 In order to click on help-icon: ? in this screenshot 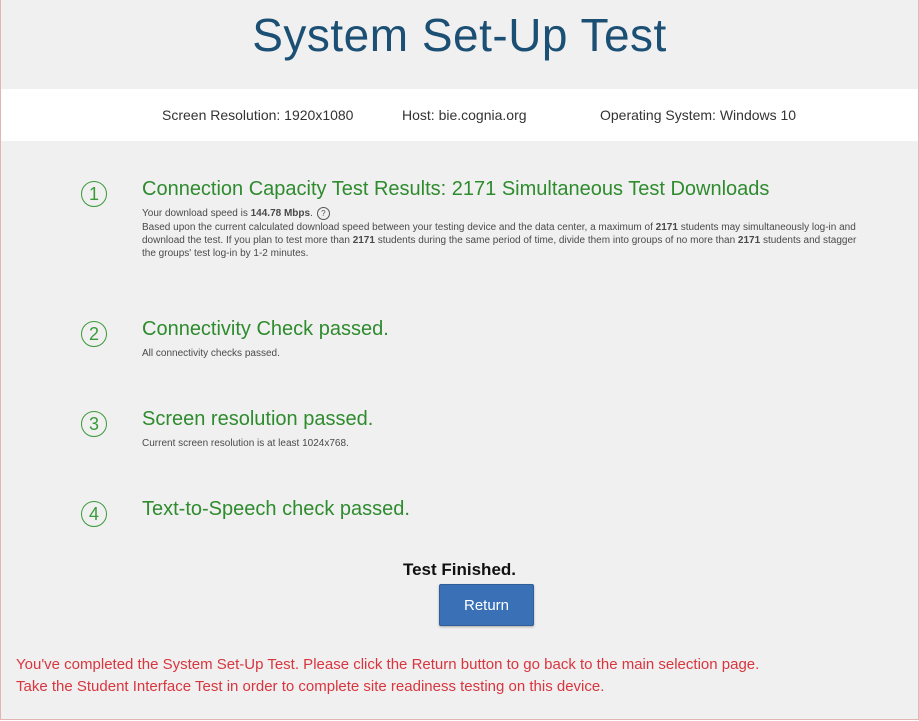, I will do `click(323, 213)`.